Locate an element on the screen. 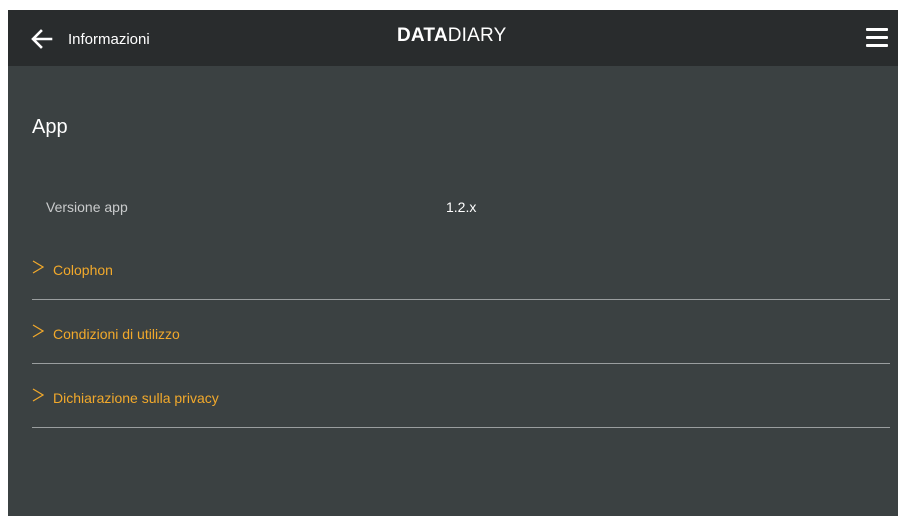 The width and height of the screenshot is (900, 516). link-colophon: Colophon is located at coordinates (461, 292).